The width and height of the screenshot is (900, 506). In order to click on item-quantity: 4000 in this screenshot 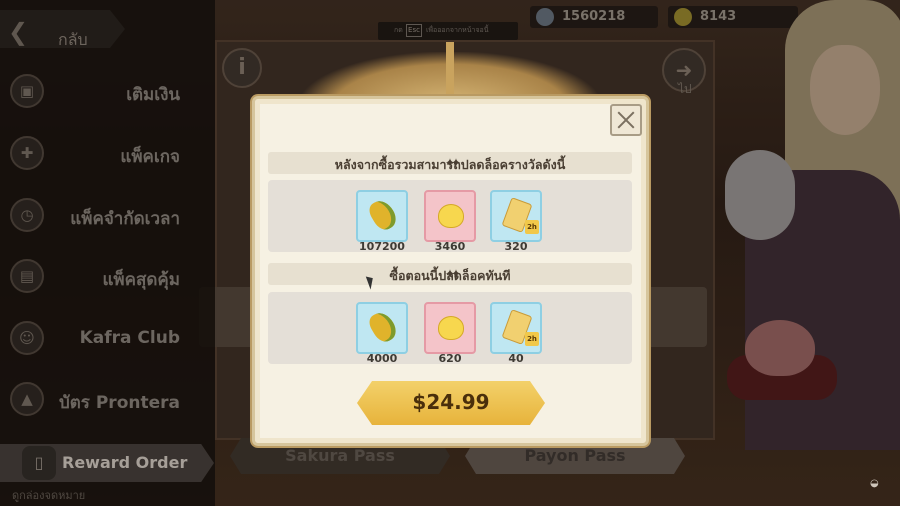, I will do `click(382, 358)`.